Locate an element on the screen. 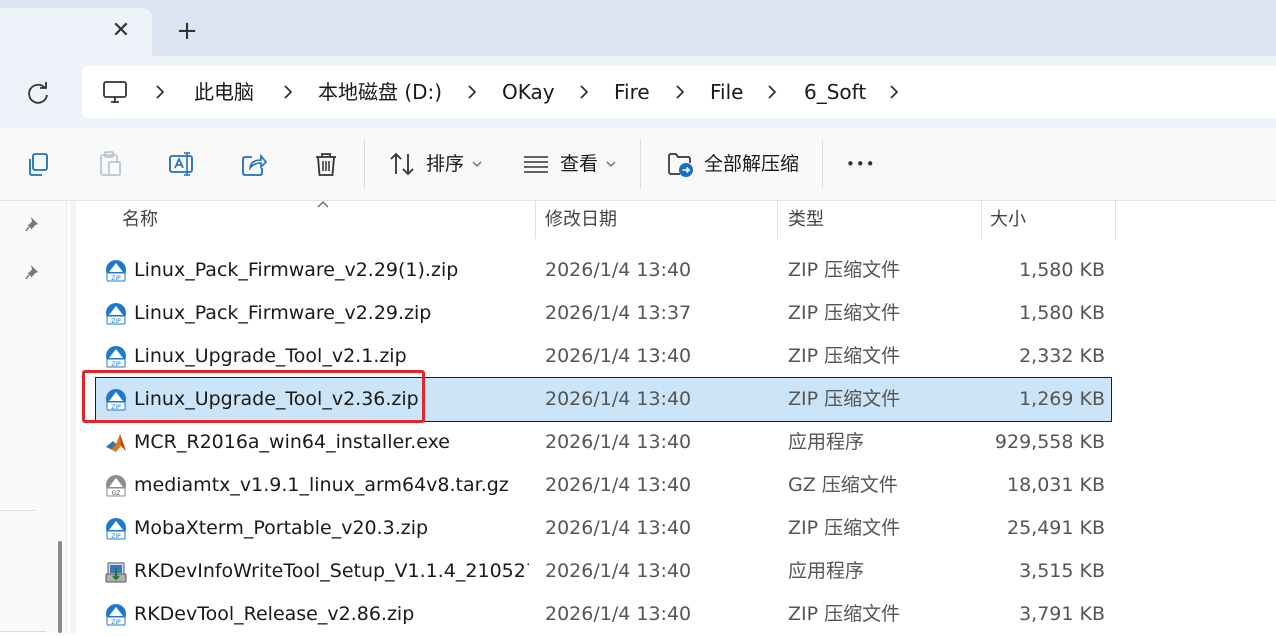 This screenshot has height=636, width=1276. rename-icon is located at coordinates (182, 164).